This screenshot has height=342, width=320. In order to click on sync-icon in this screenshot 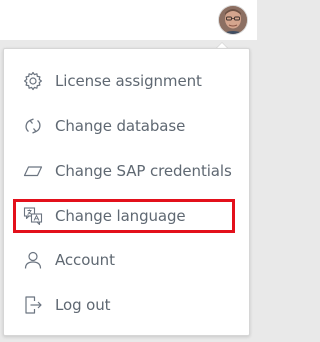, I will do `click(33, 126)`.